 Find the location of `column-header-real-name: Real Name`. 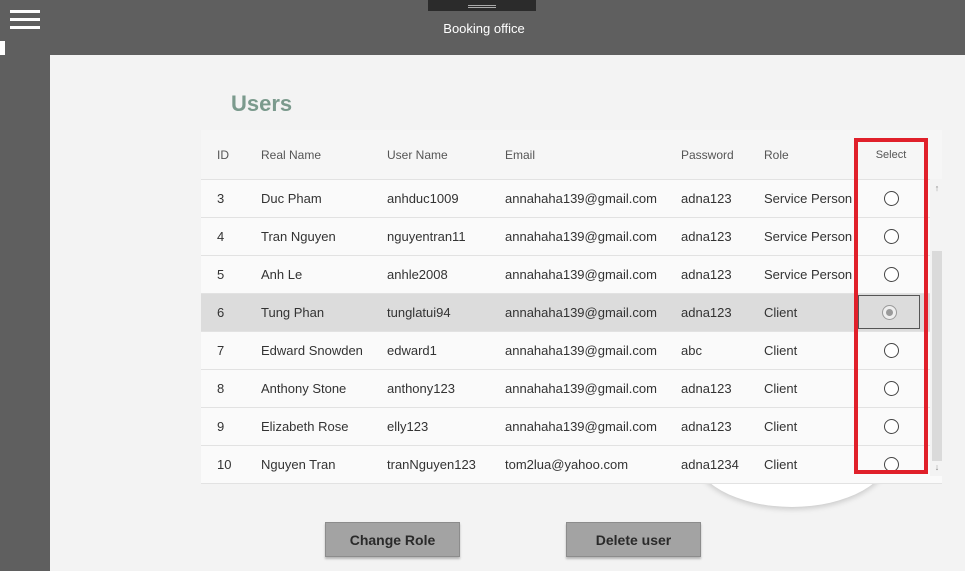

column-header-real-name: Real Name is located at coordinates (291, 154).